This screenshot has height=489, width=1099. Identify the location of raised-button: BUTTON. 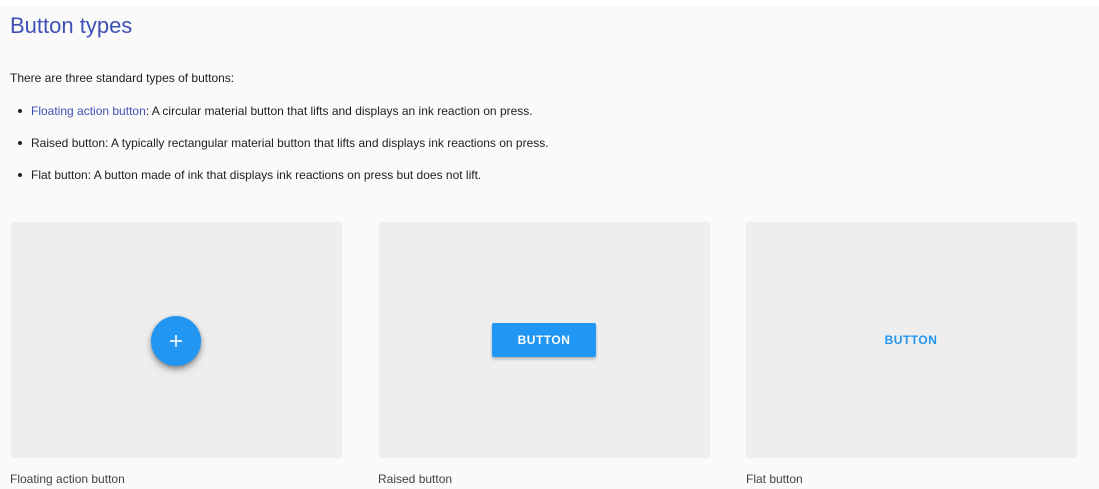
(544, 340).